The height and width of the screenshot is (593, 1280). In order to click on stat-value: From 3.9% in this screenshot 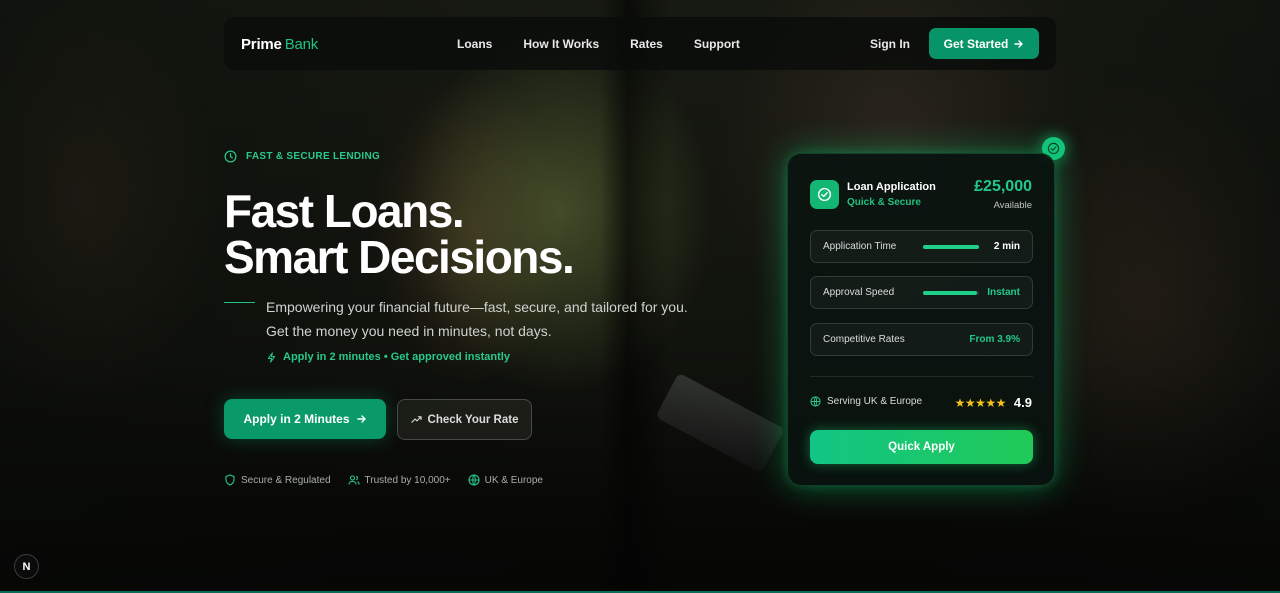, I will do `click(994, 339)`.